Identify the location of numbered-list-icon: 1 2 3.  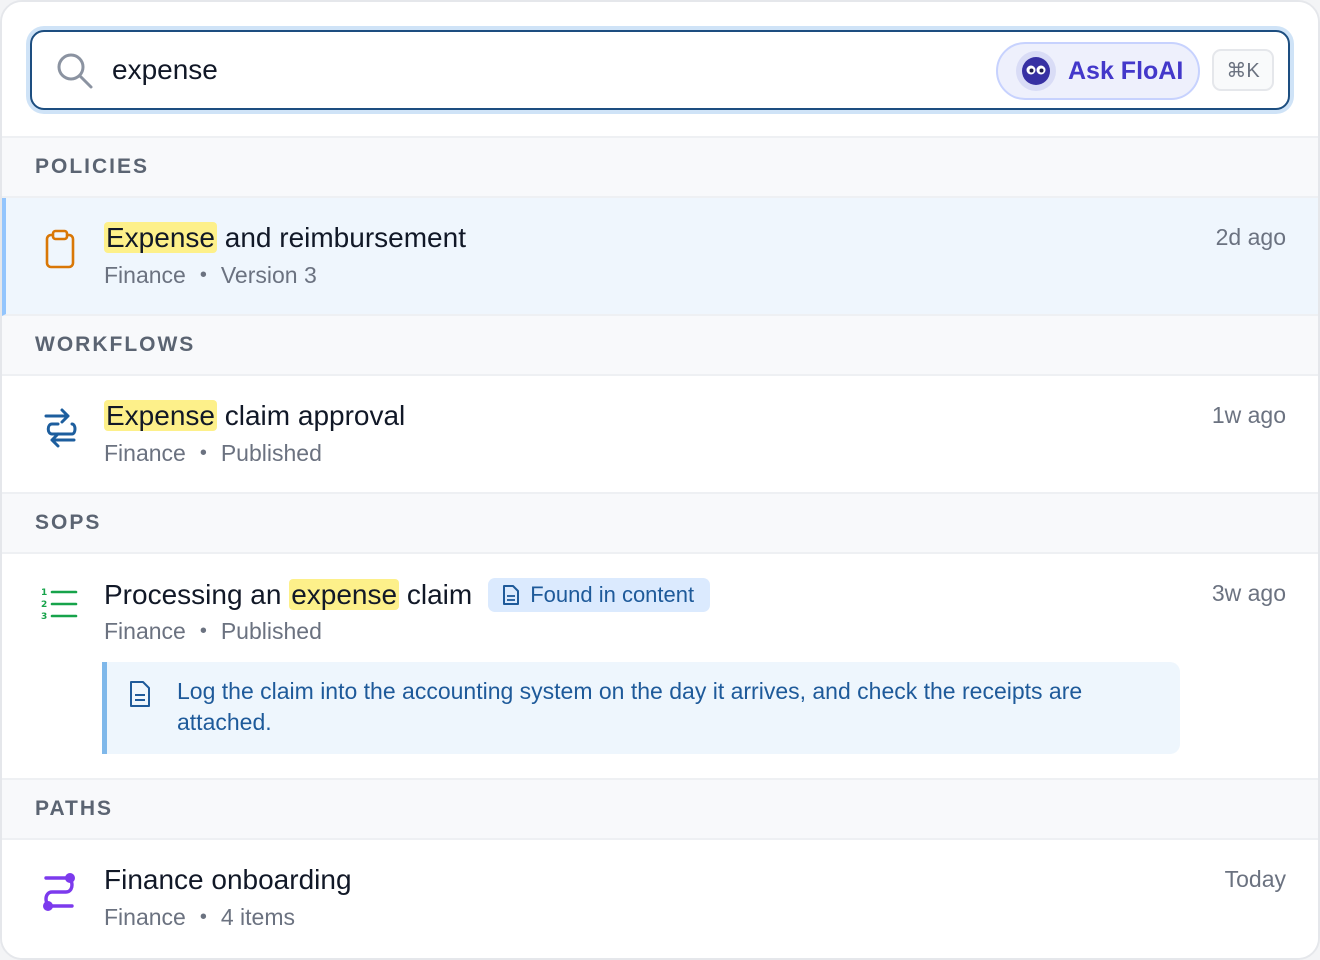
(59, 605).